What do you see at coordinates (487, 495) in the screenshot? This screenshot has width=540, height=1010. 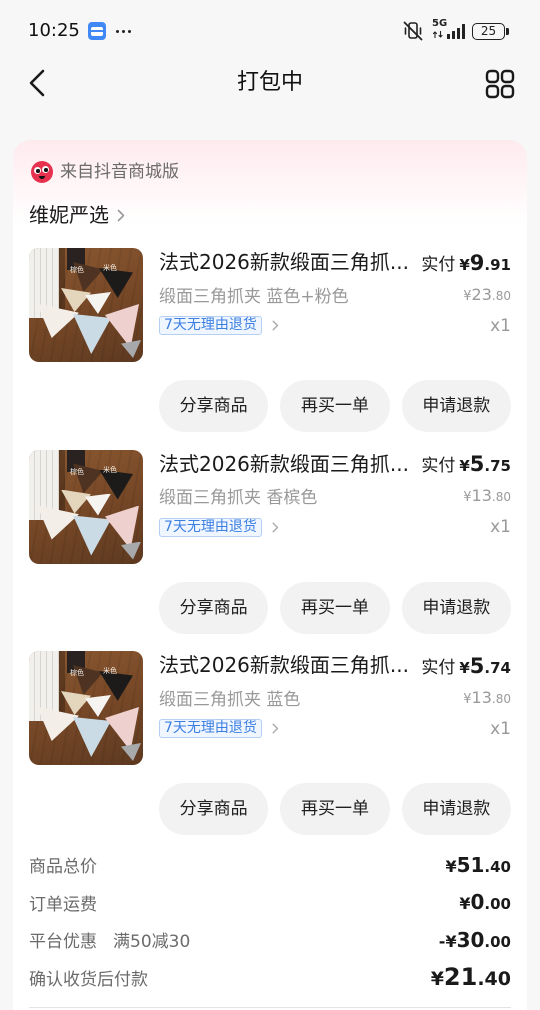 I see `original-price: ¥13.80` at bounding box center [487, 495].